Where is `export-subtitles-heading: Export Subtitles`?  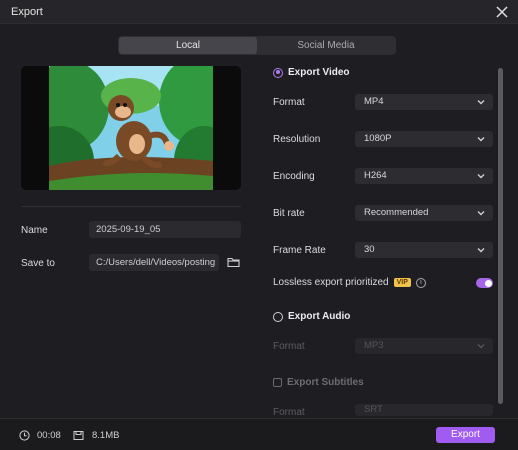
export-subtitles-heading: Export Subtitles is located at coordinates (325, 382).